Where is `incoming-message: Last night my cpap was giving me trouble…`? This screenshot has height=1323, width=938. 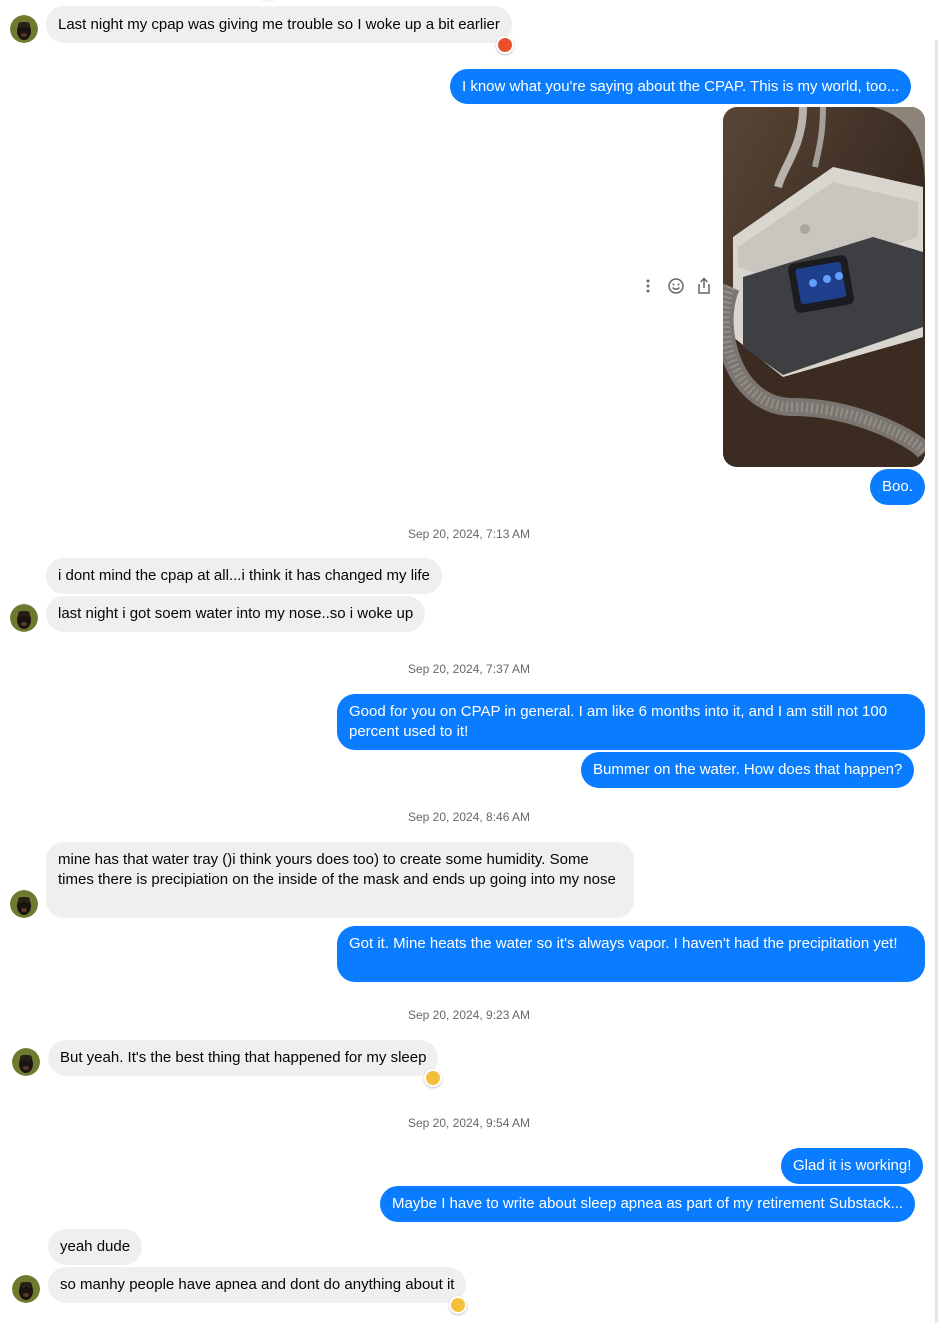
incoming-message: Last night my cpap was giving me trouble… is located at coordinates (279, 24).